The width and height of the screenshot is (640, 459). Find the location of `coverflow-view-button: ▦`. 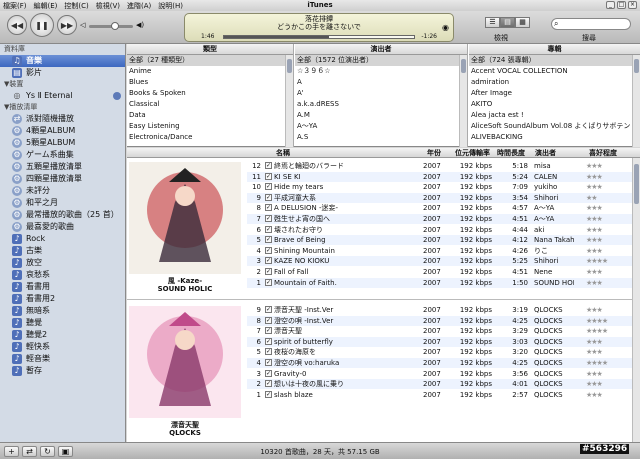

coverflow-view-button: ▦ is located at coordinates (522, 22).